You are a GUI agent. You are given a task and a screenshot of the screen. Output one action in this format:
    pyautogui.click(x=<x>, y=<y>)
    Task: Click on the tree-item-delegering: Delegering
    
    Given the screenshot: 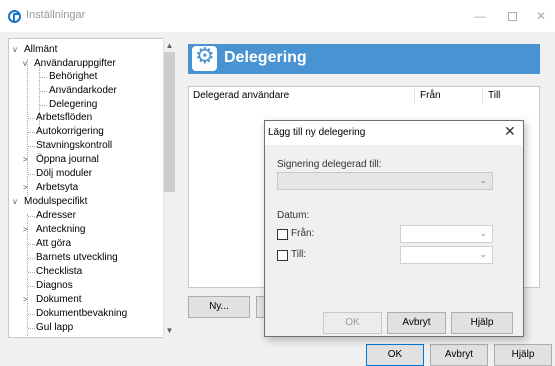 What is the action you would take?
    pyautogui.click(x=73, y=104)
    